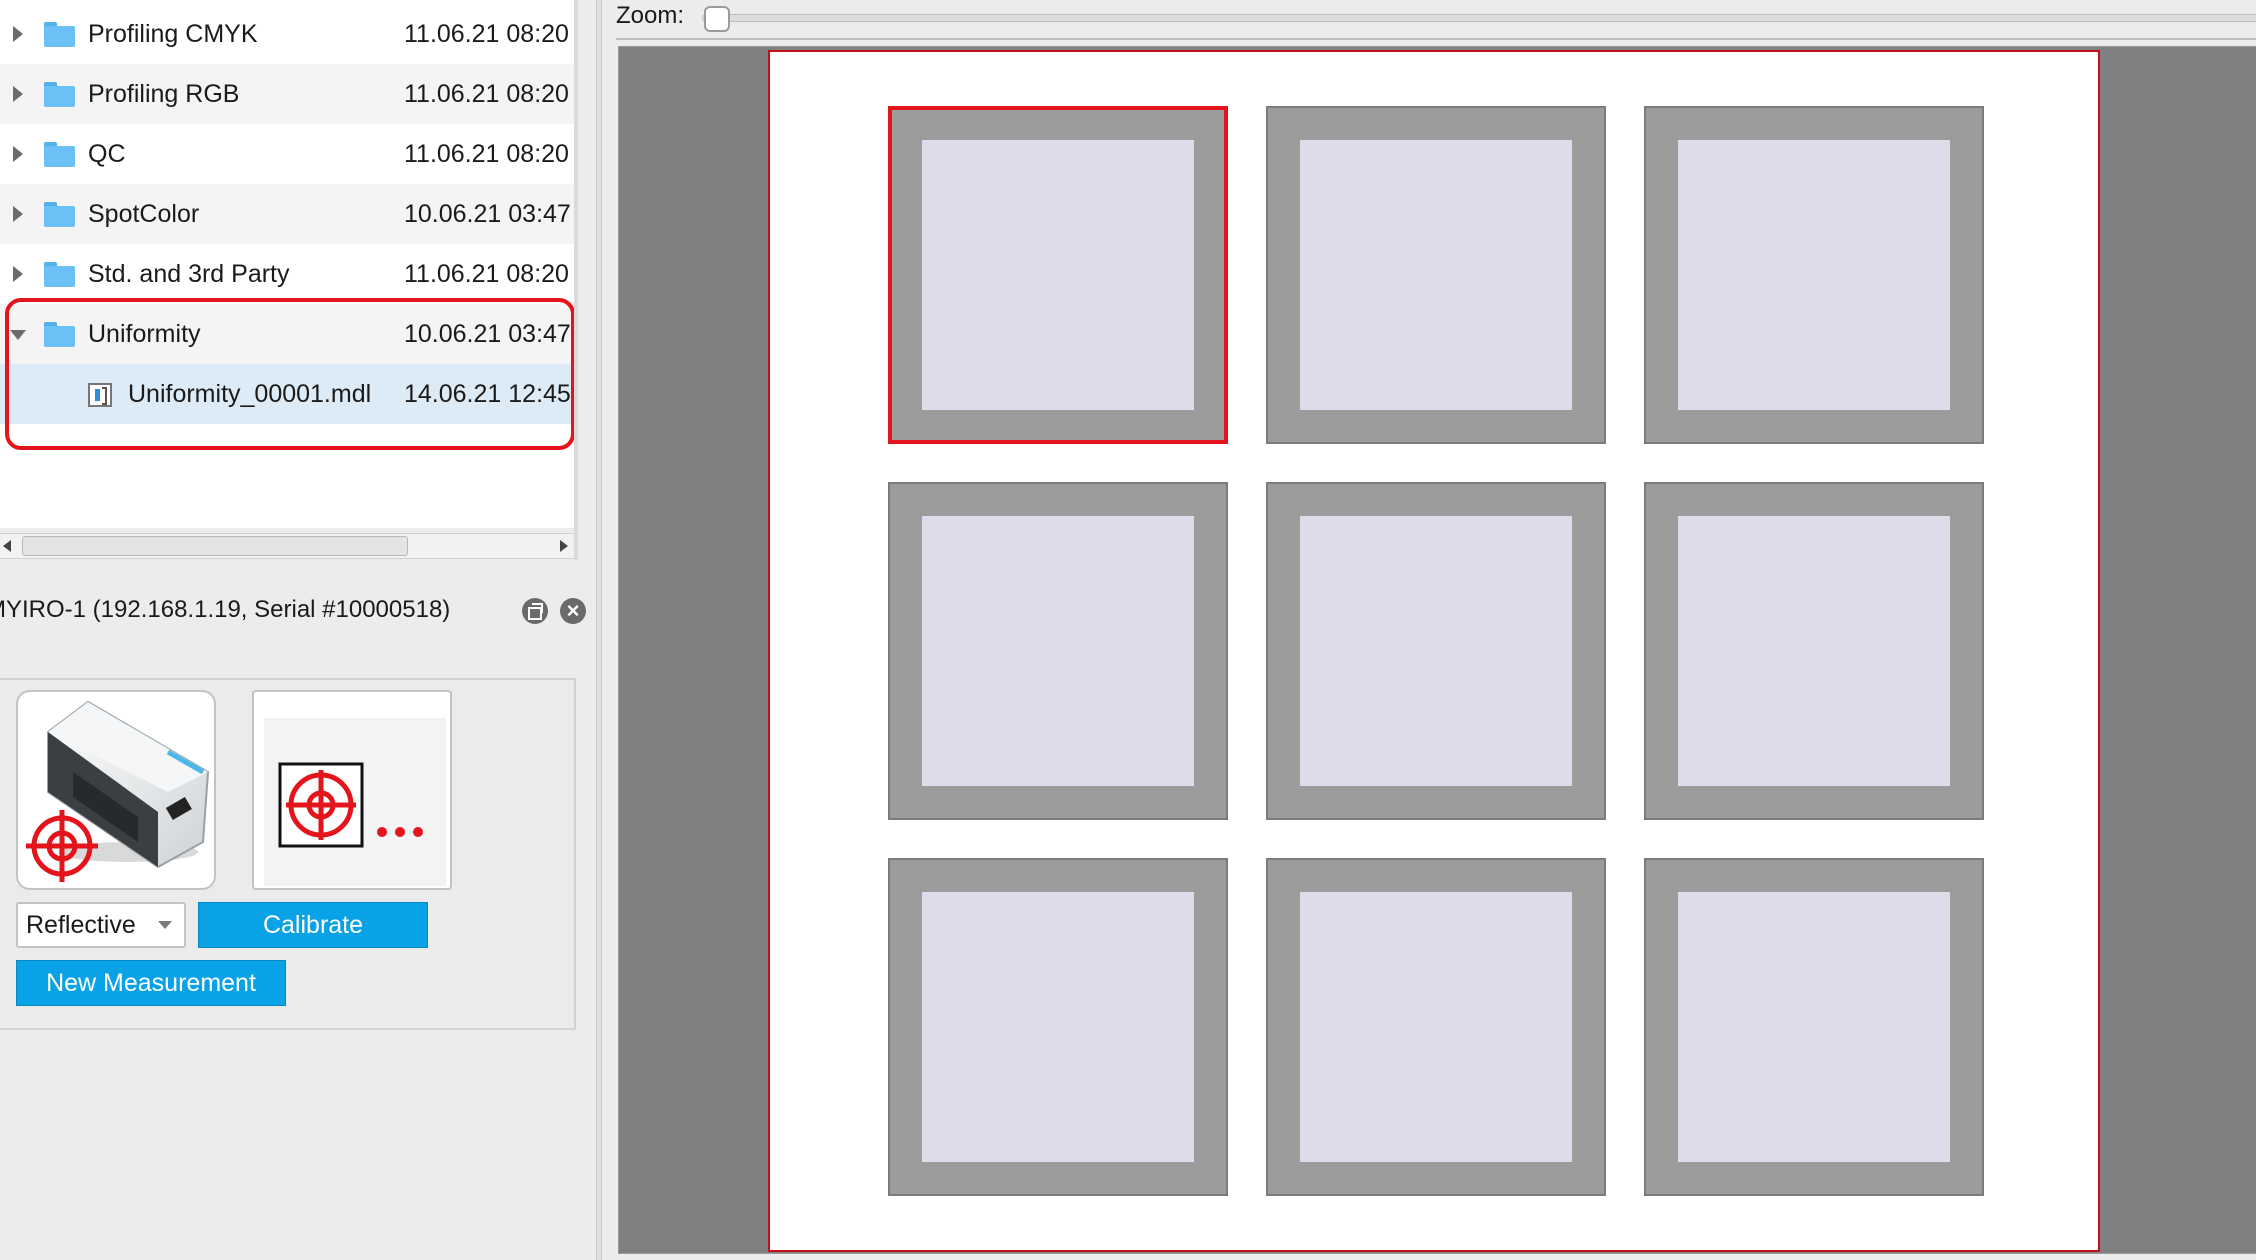 This screenshot has width=2256, height=1260. I want to click on tree-item-label: QC, so click(107, 154).